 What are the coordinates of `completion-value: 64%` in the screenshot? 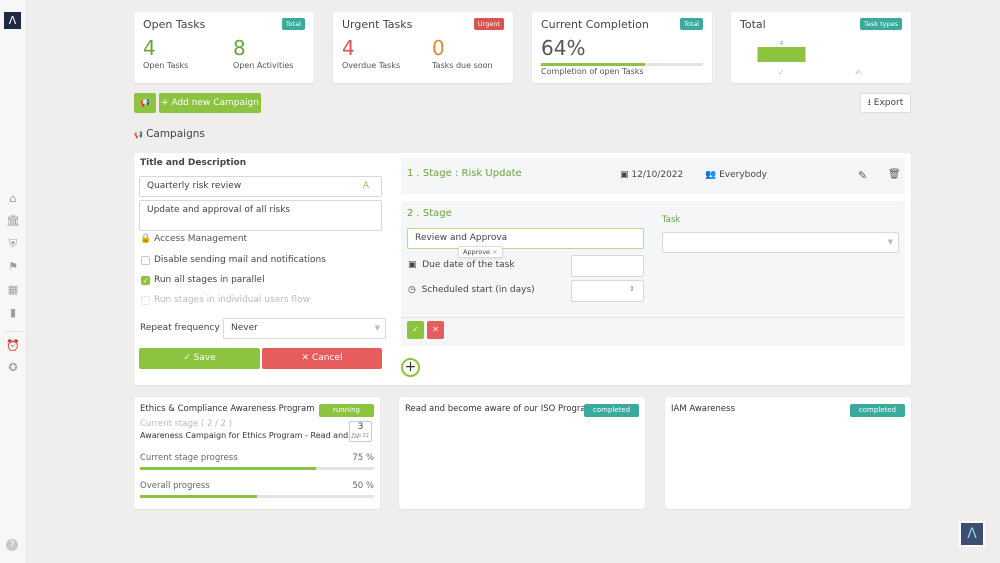 It's located at (563, 48).